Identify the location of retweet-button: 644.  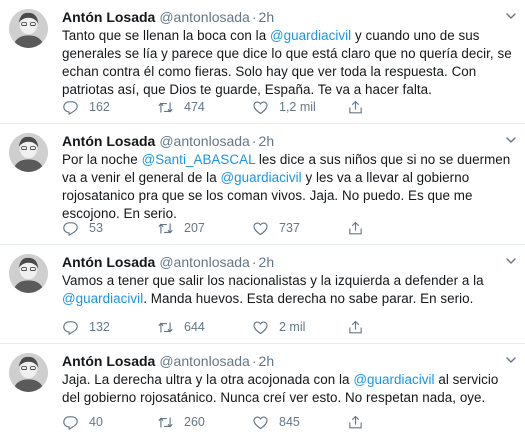
(204, 327).